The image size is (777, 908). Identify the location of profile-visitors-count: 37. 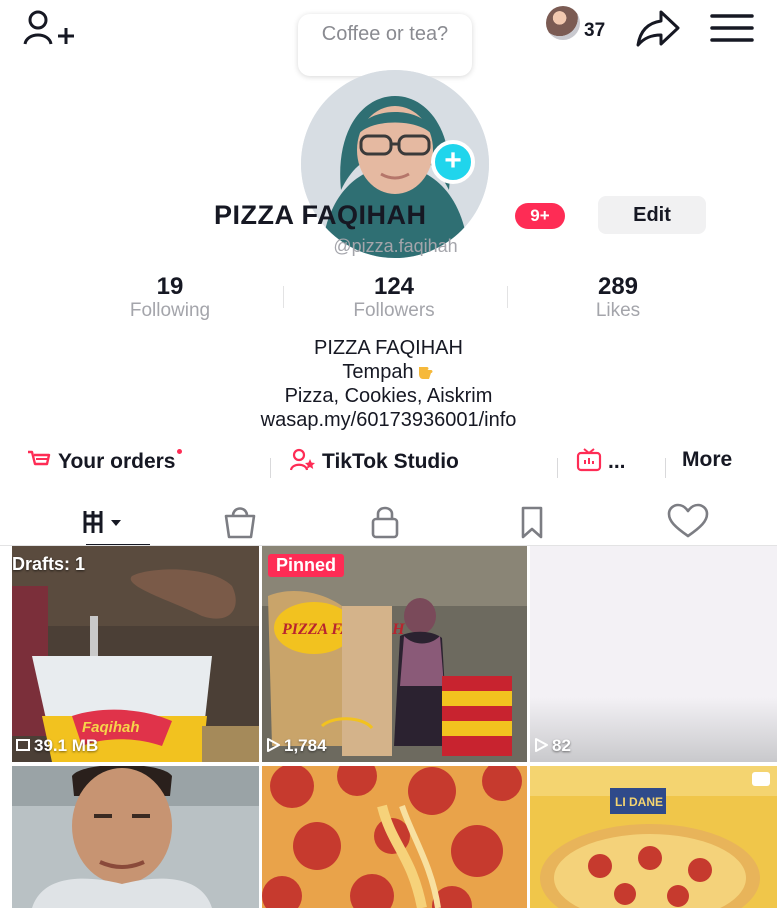
(594, 31).